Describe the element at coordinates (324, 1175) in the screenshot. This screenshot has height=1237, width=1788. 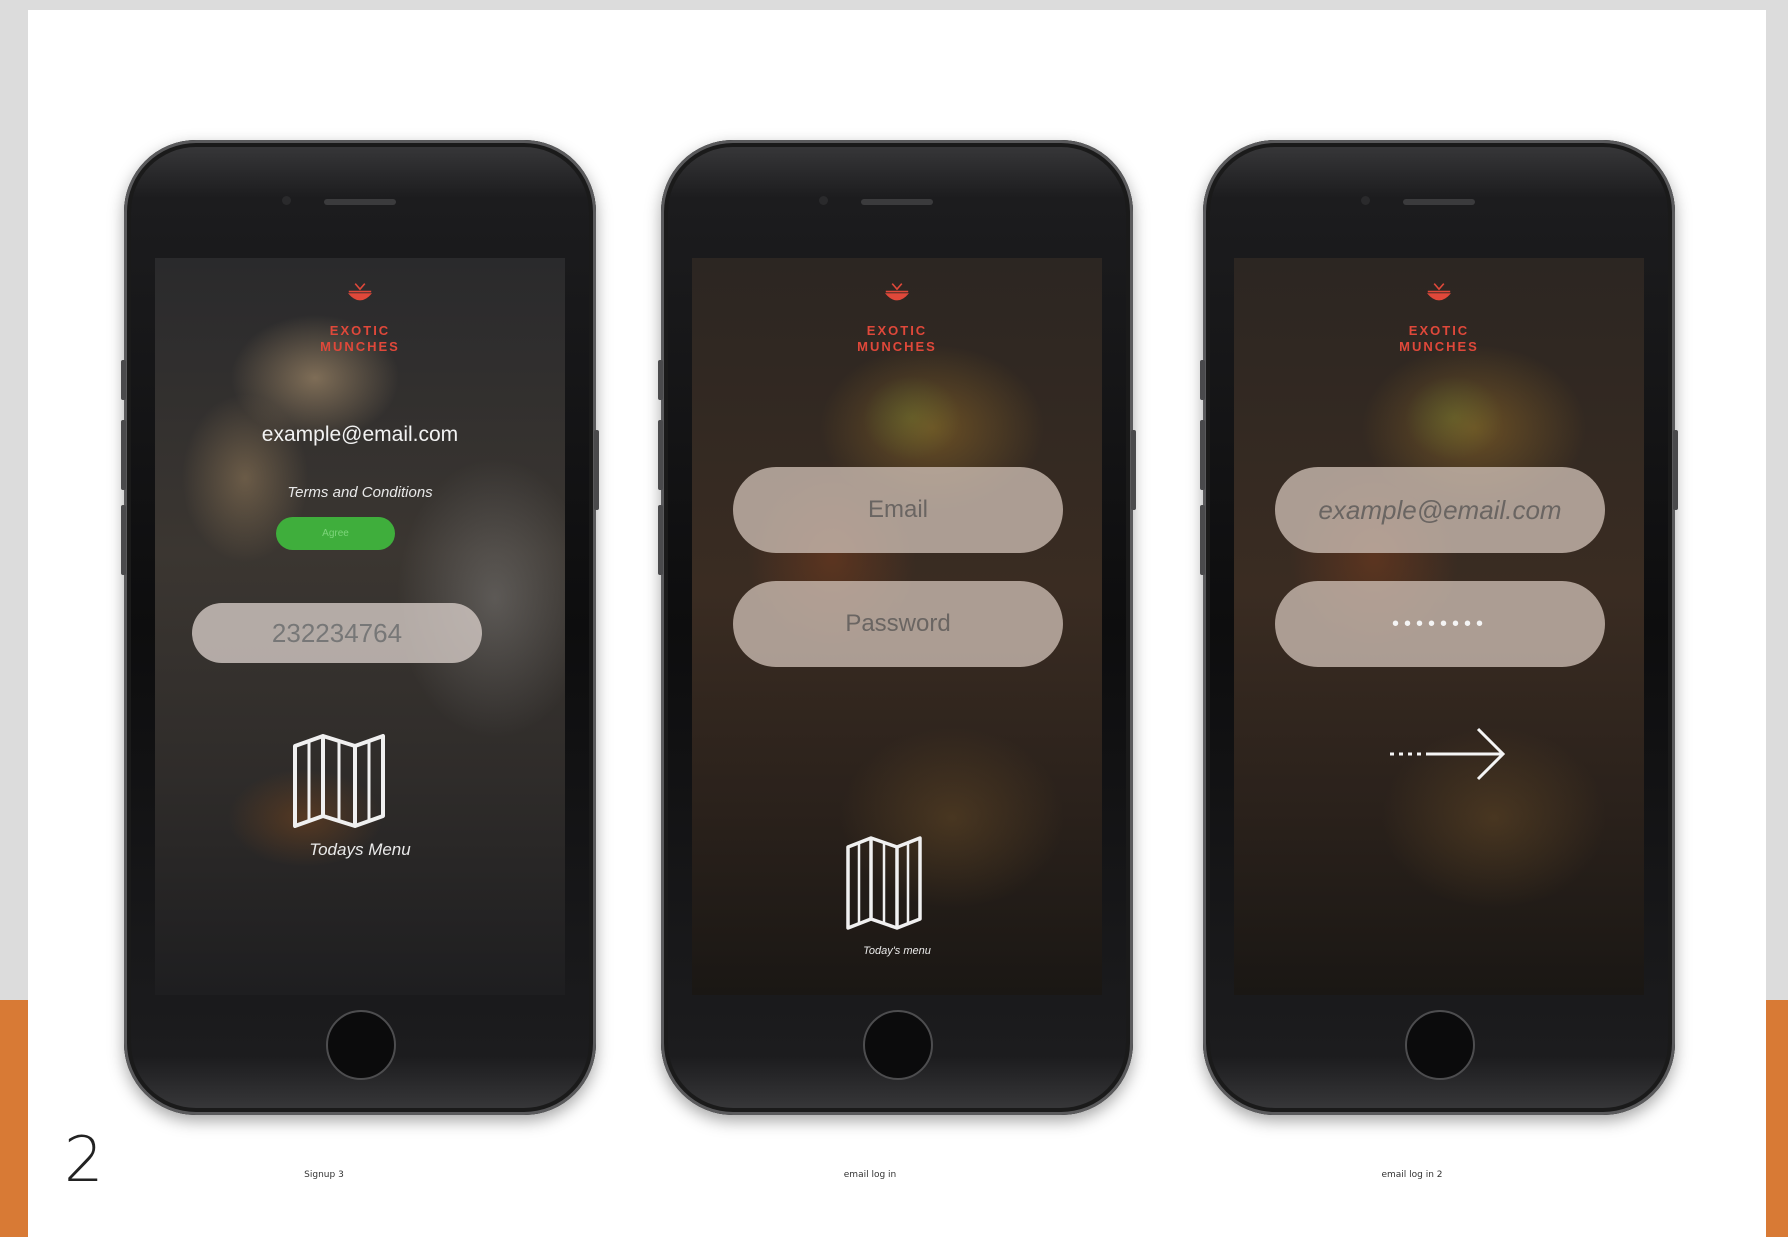
I see `caption-signup: Signup 3` at that location.